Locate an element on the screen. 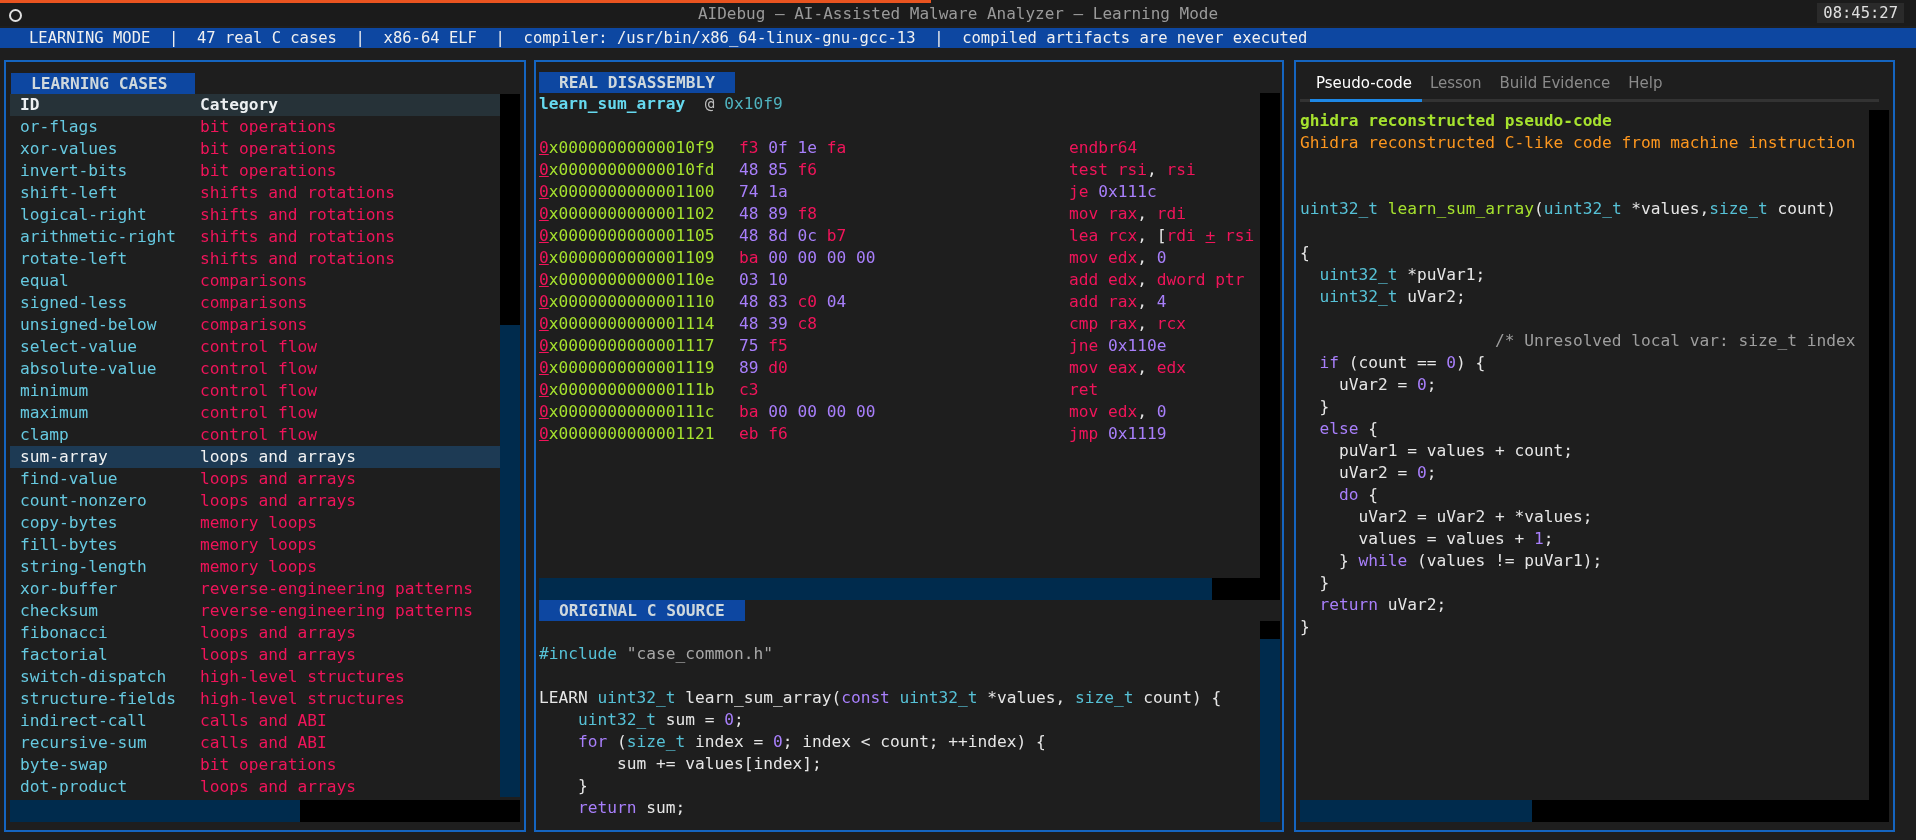 Image resolution: width=1916 pixels, height=840 pixels. address-text: 0x0000000000001100 is located at coordinates (627, 192).